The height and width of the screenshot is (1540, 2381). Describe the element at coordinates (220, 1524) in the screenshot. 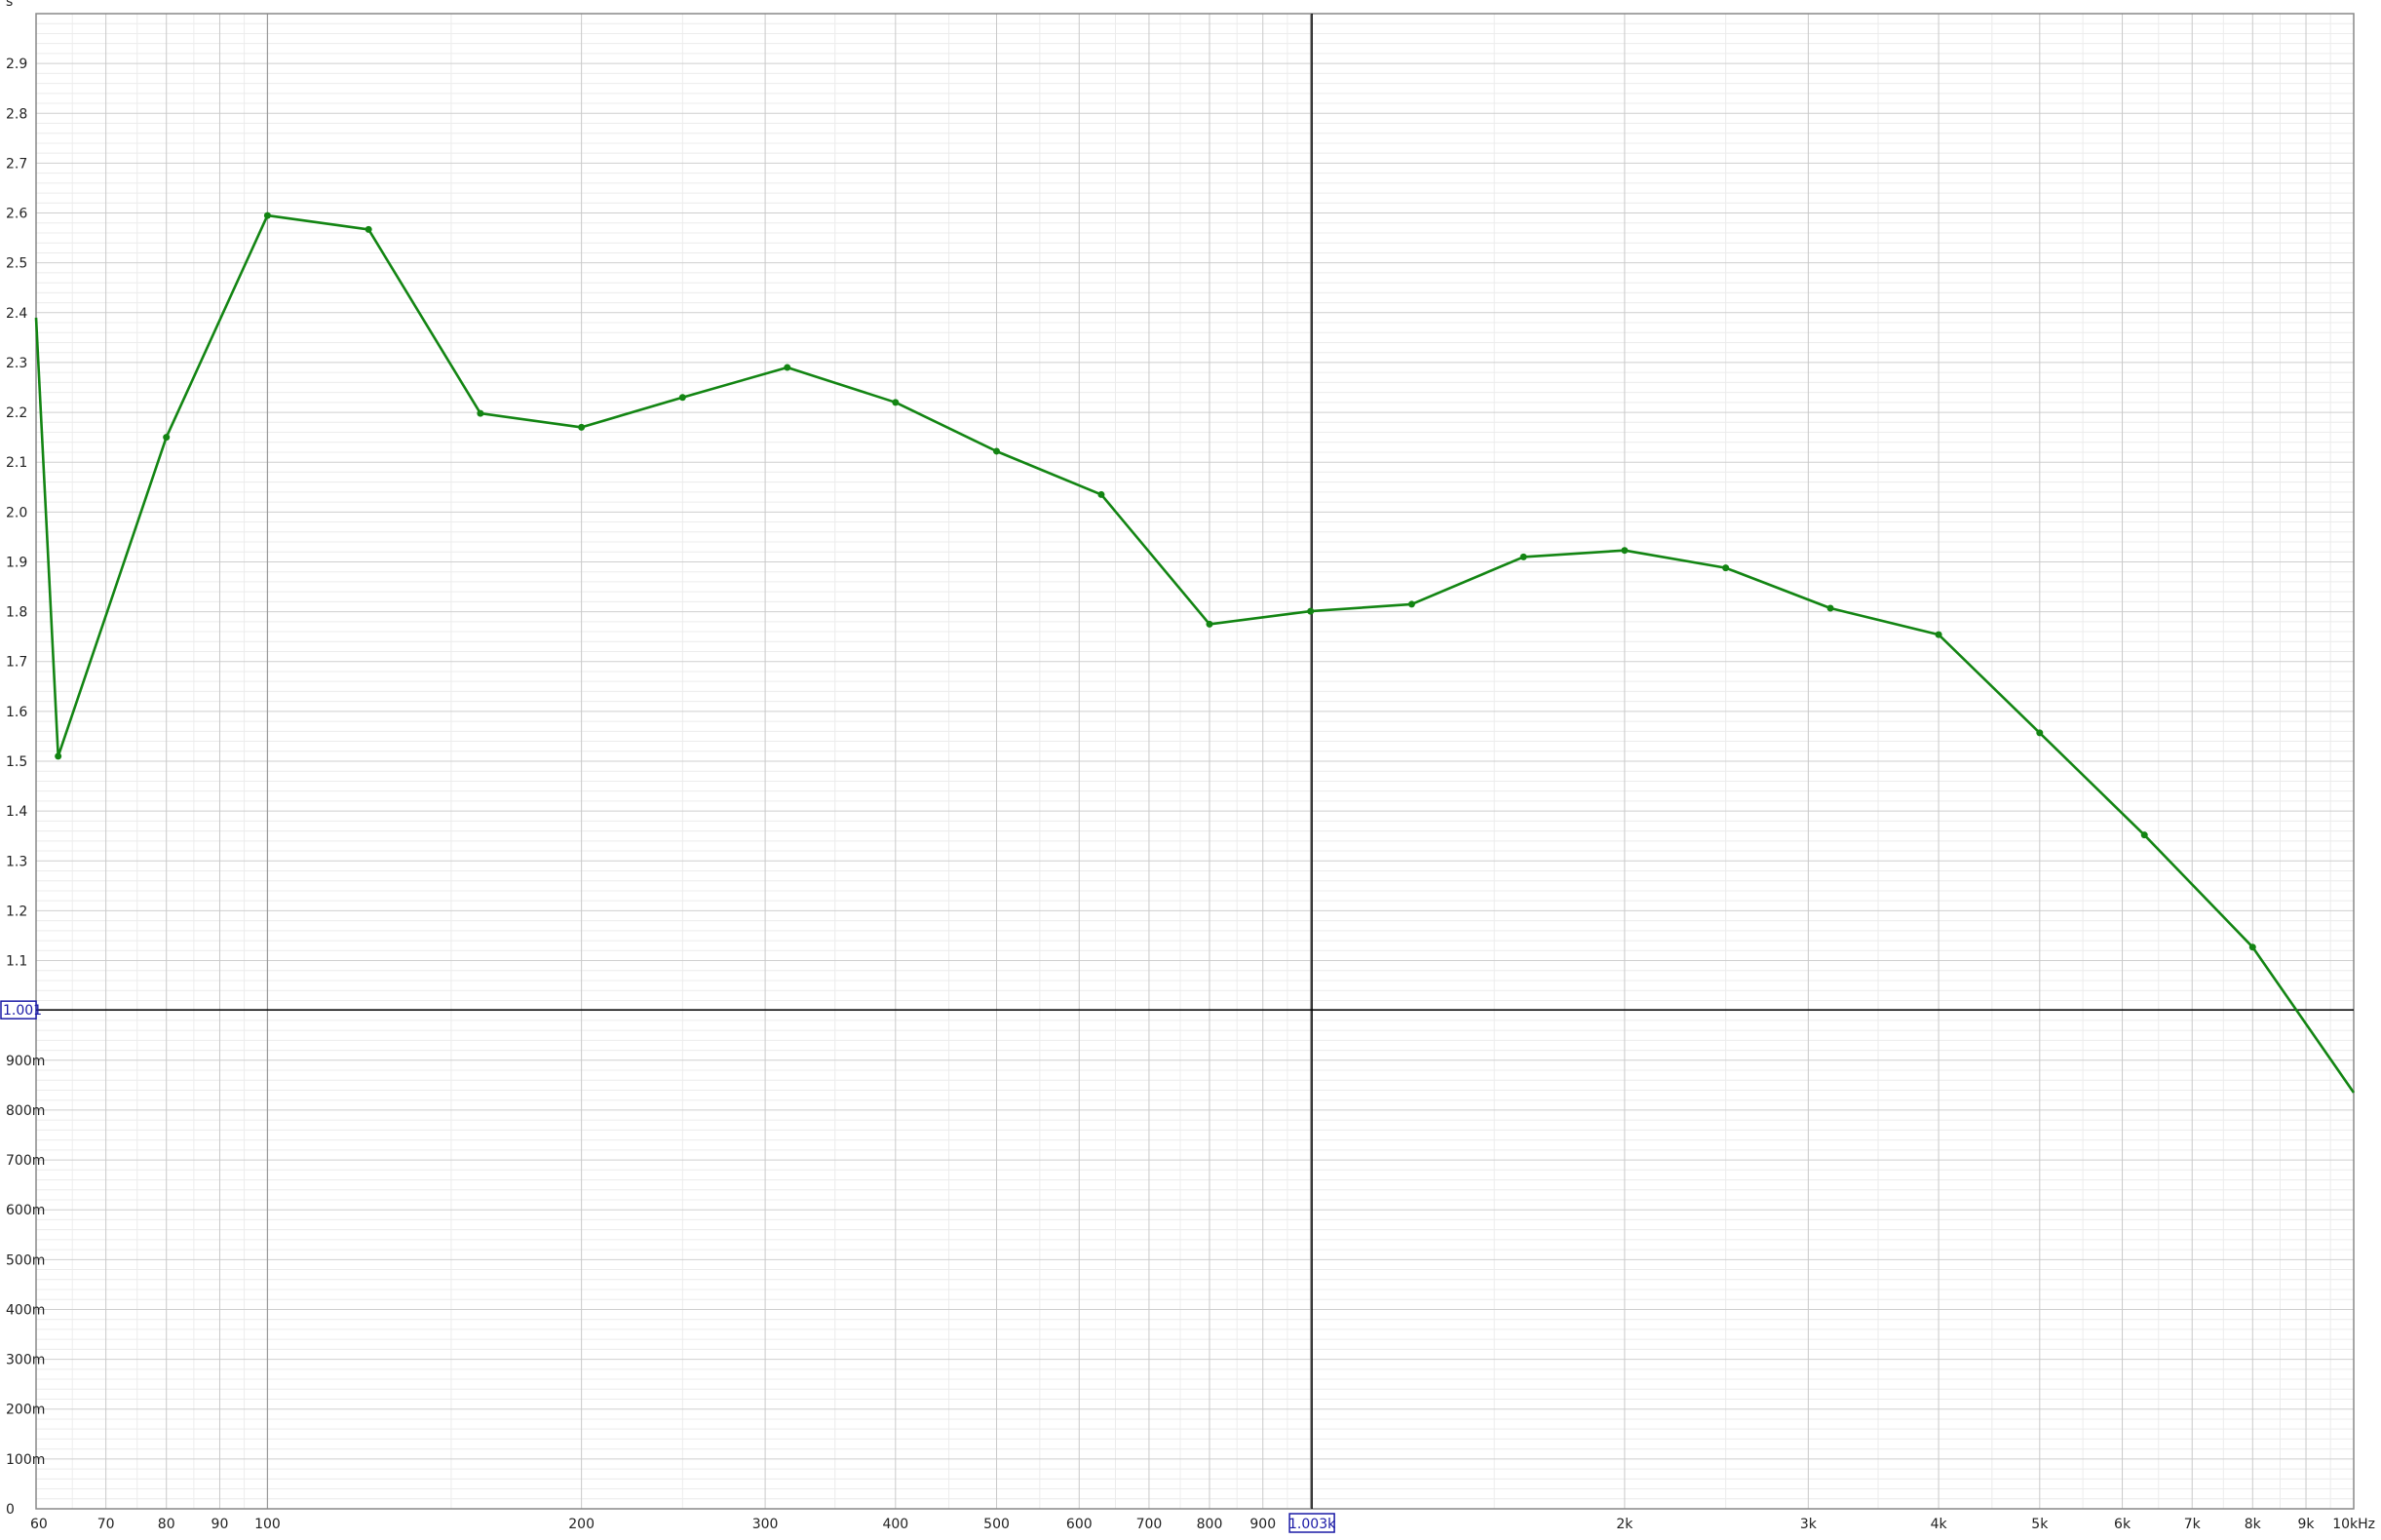

I see `x-tick-label: 90` at that location.